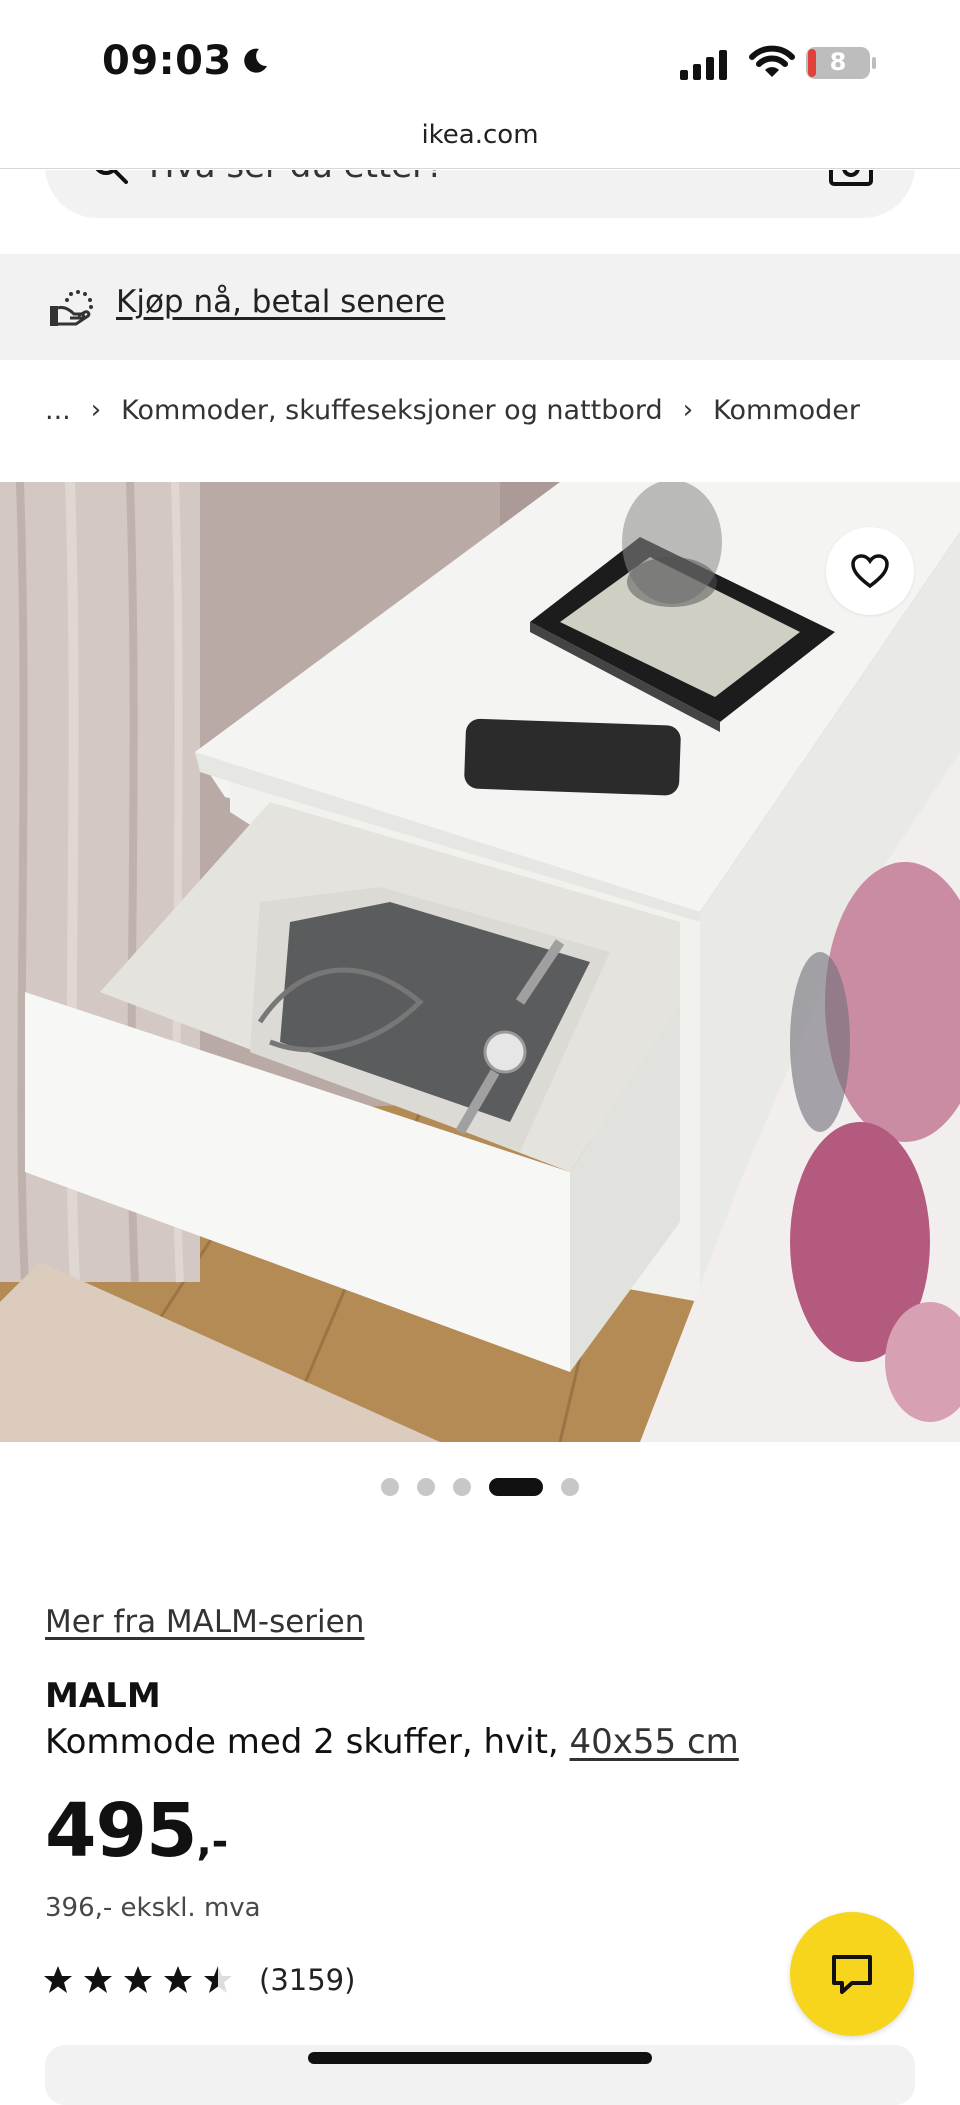  I want to click on search-bar: Hva ser du etter?, so click(480, 194).